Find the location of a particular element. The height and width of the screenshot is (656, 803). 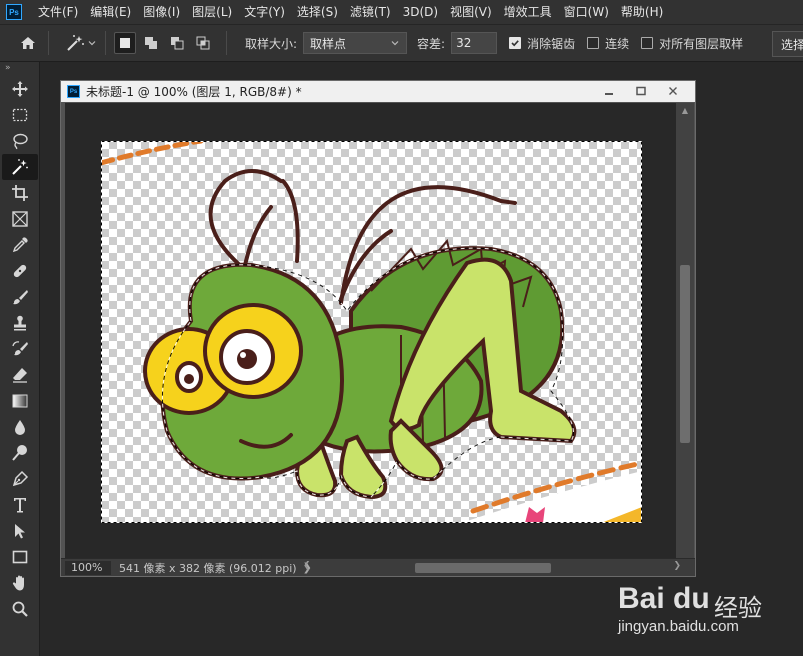

pen-tool is located at coordinates (20, 479).